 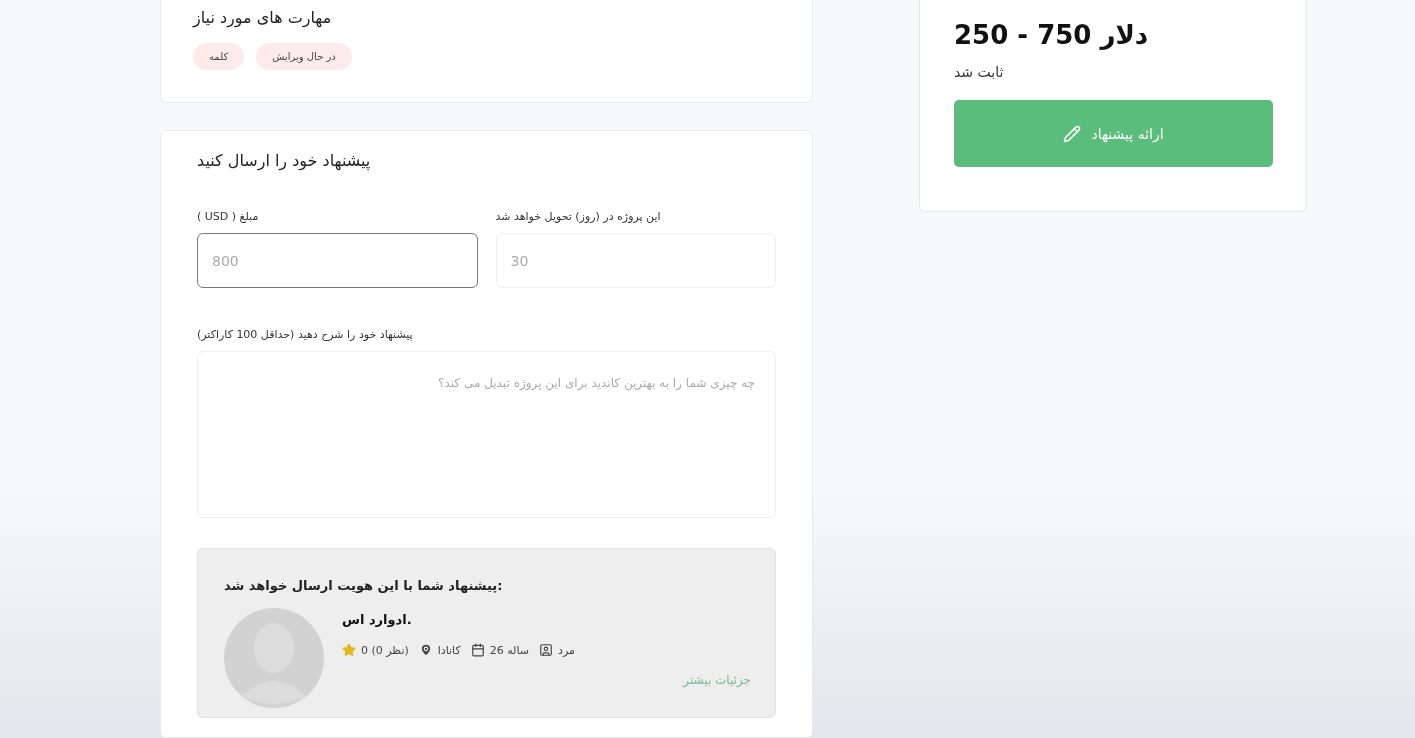 I want to click on star-icon, so click(x=349, y=650).